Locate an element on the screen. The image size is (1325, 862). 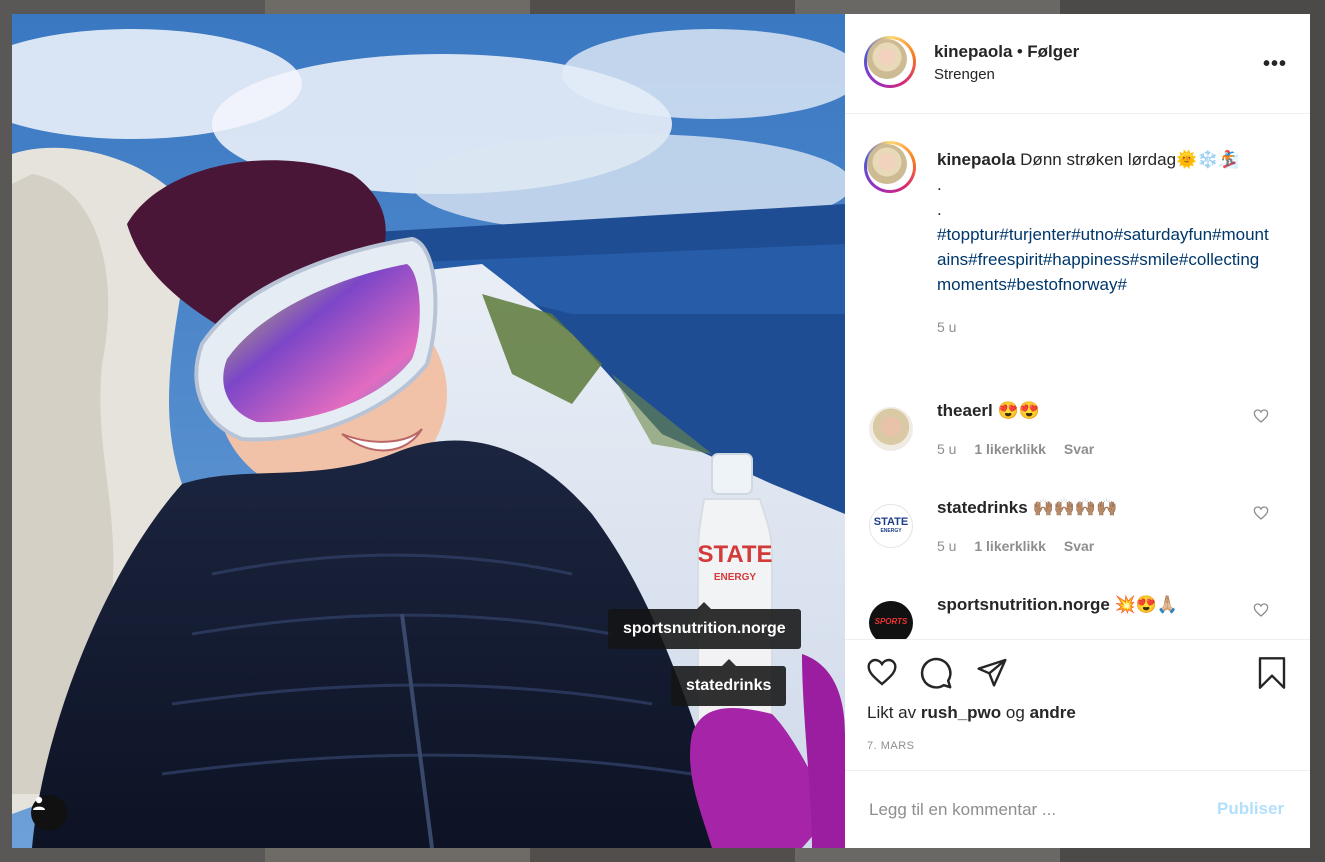
share-icon is located at coordinates (992, 672).